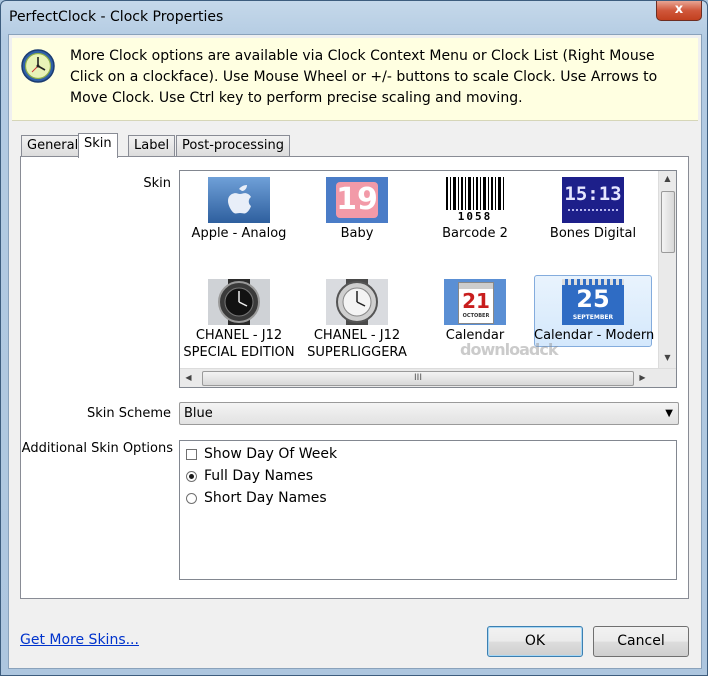 The image size is (708, 676). I want to click on show-day-of-week-label: Show Day Of Week, so click(271, 454).